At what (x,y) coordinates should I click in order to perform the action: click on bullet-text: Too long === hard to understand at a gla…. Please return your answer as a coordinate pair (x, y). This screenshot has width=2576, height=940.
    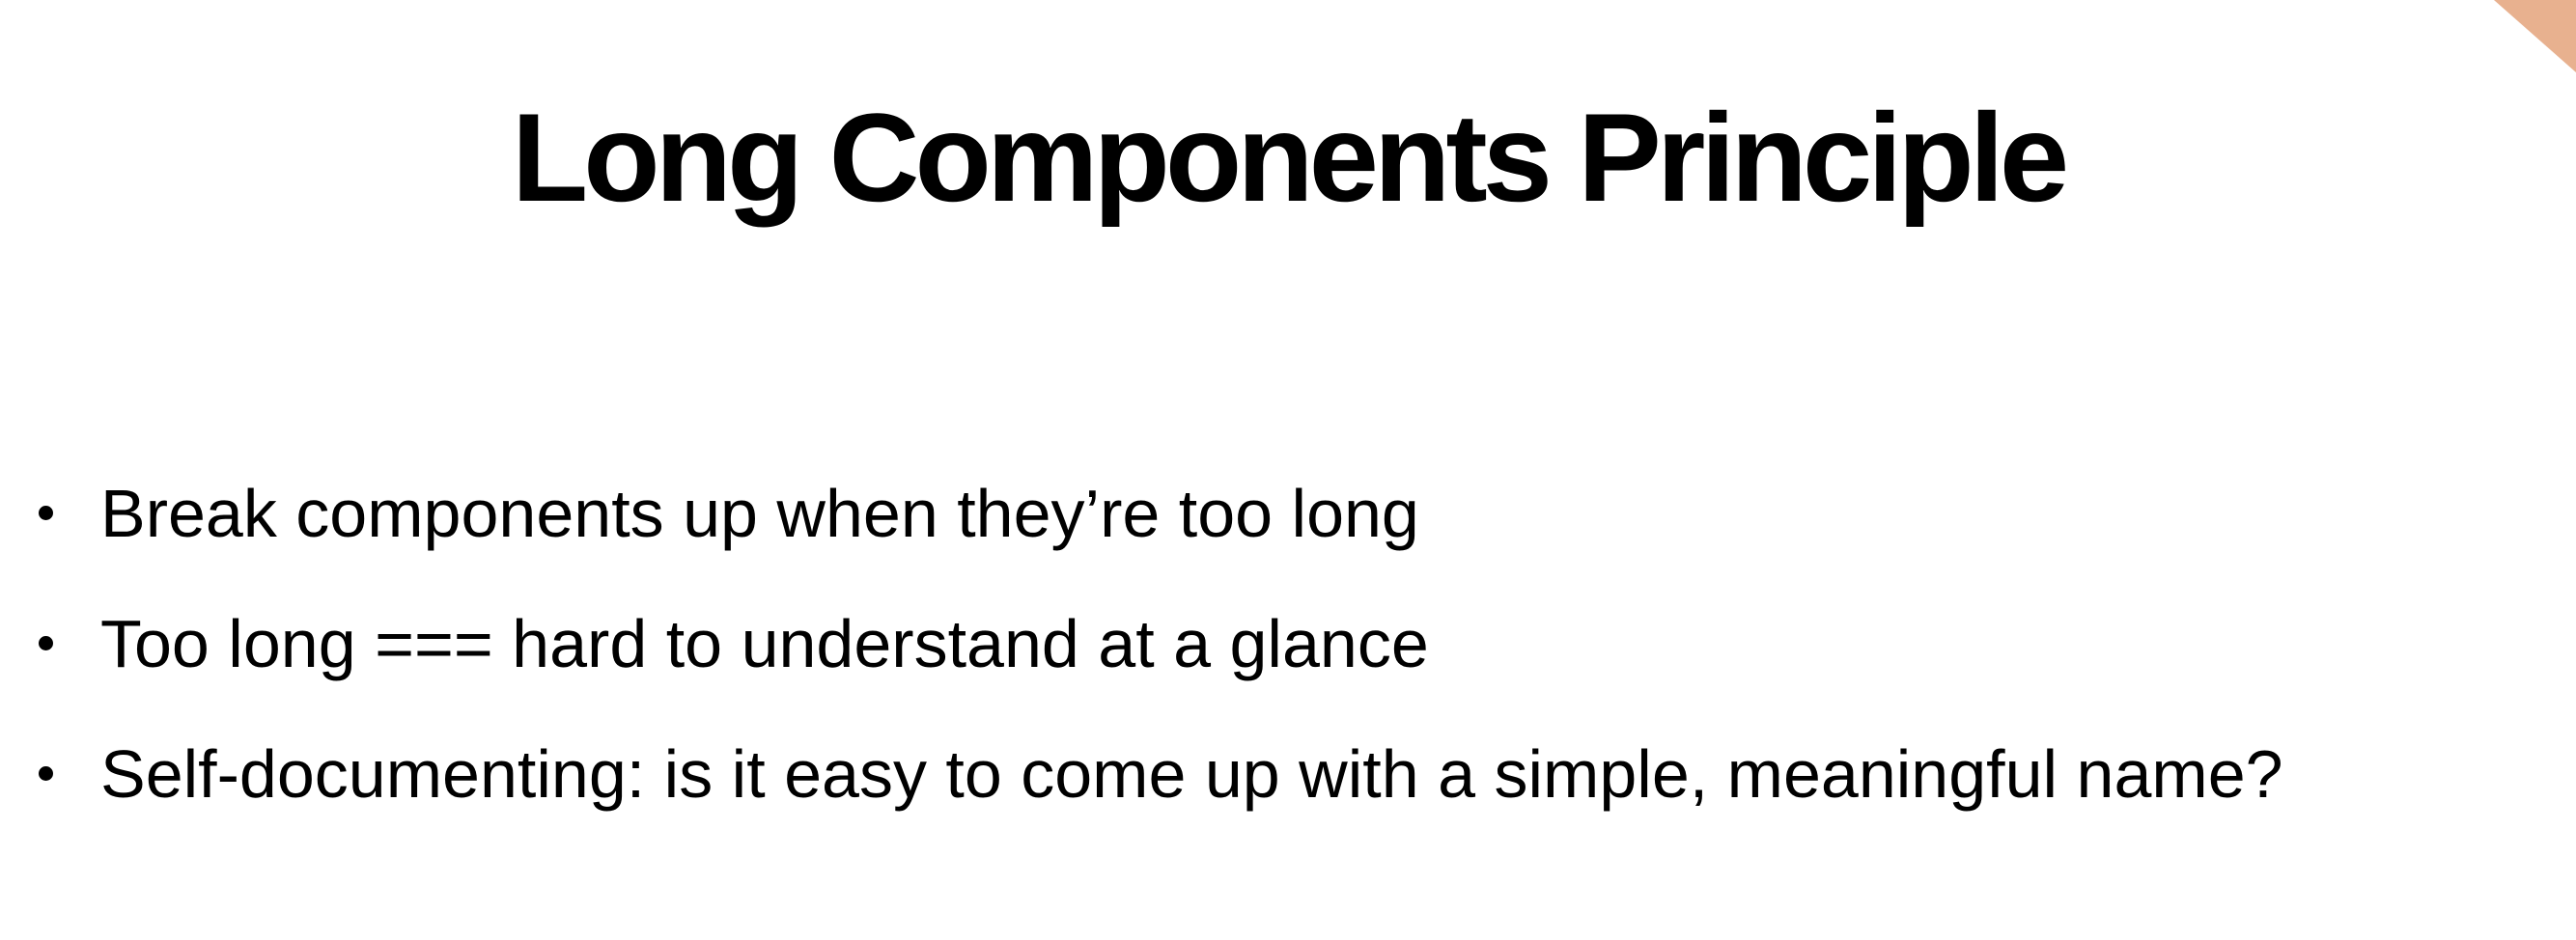
    Looking at the image, I should click on (764, 644).